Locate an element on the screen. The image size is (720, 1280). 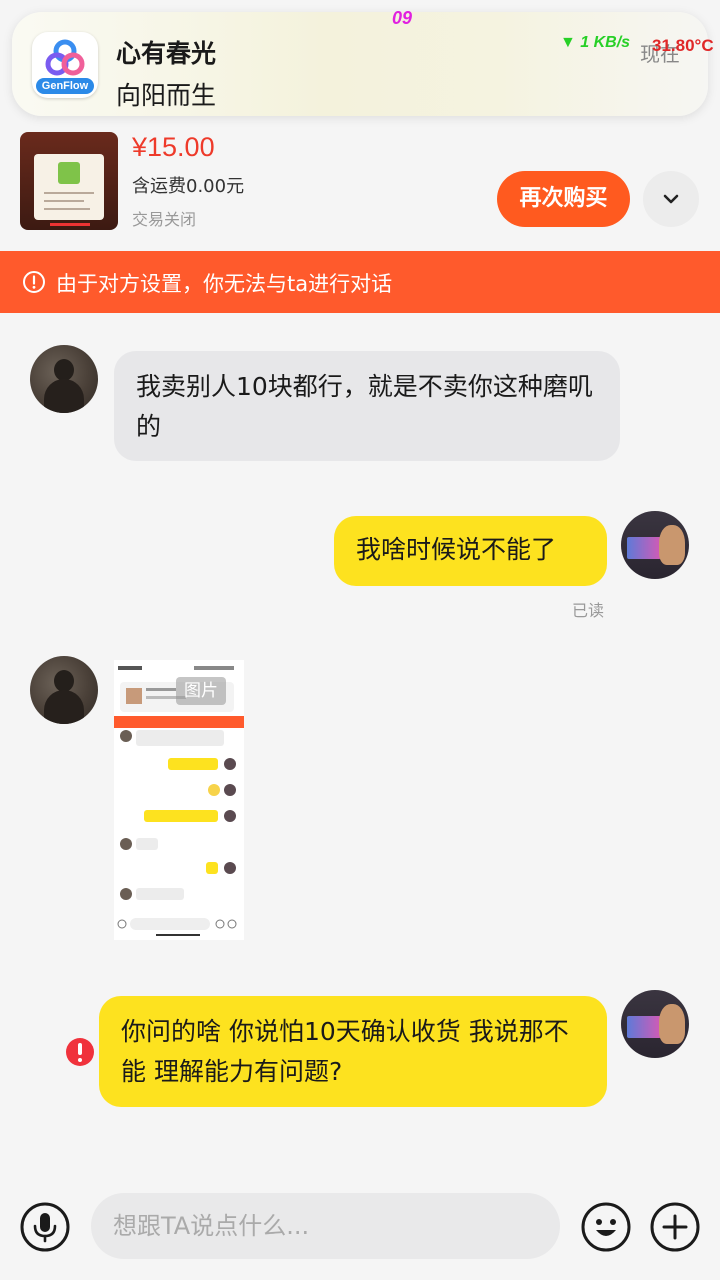
warning-bar: 由于对方设置，你无法与ta进行对话 is located at coordinates (360, 282).